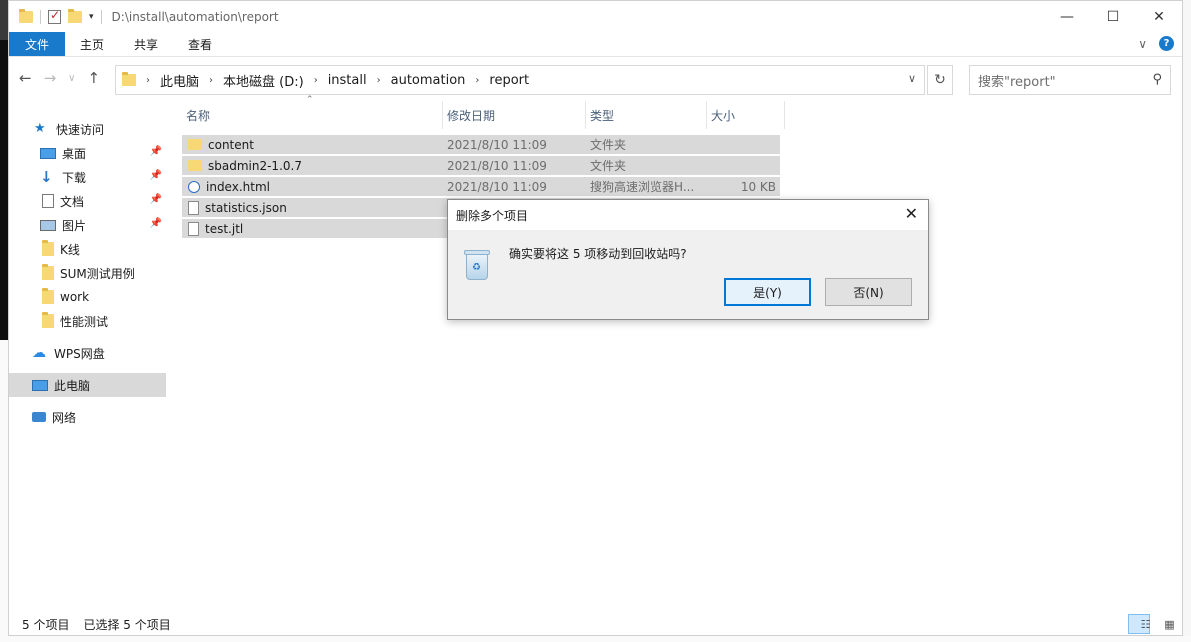  I want to click on file-size: 10 KB, so click(758, 186).